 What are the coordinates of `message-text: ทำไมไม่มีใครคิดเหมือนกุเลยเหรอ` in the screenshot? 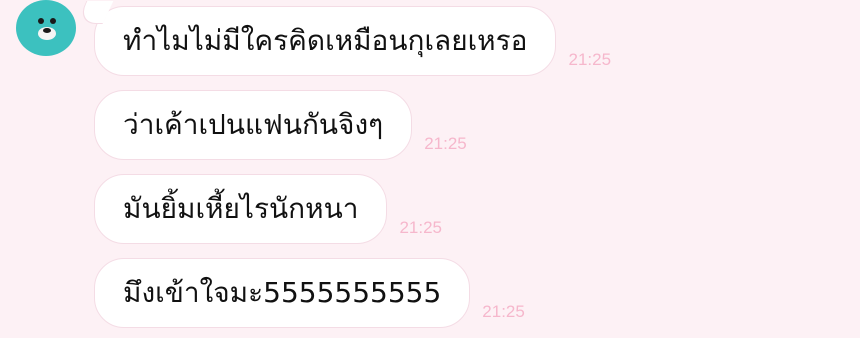 It's located at (325, 40).